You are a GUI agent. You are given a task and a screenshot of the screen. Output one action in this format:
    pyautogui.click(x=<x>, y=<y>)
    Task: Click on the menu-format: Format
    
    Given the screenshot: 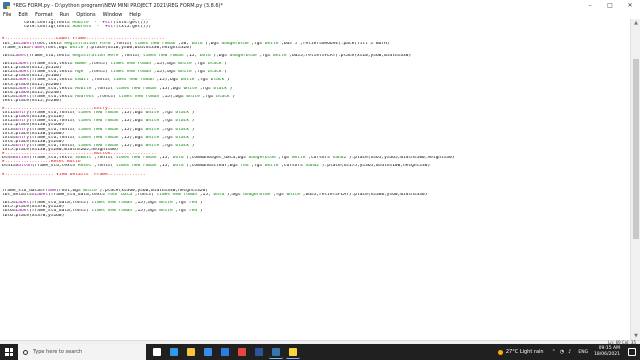 What is the action you would take?
    pyautogui.click(x=44, y=15)
    